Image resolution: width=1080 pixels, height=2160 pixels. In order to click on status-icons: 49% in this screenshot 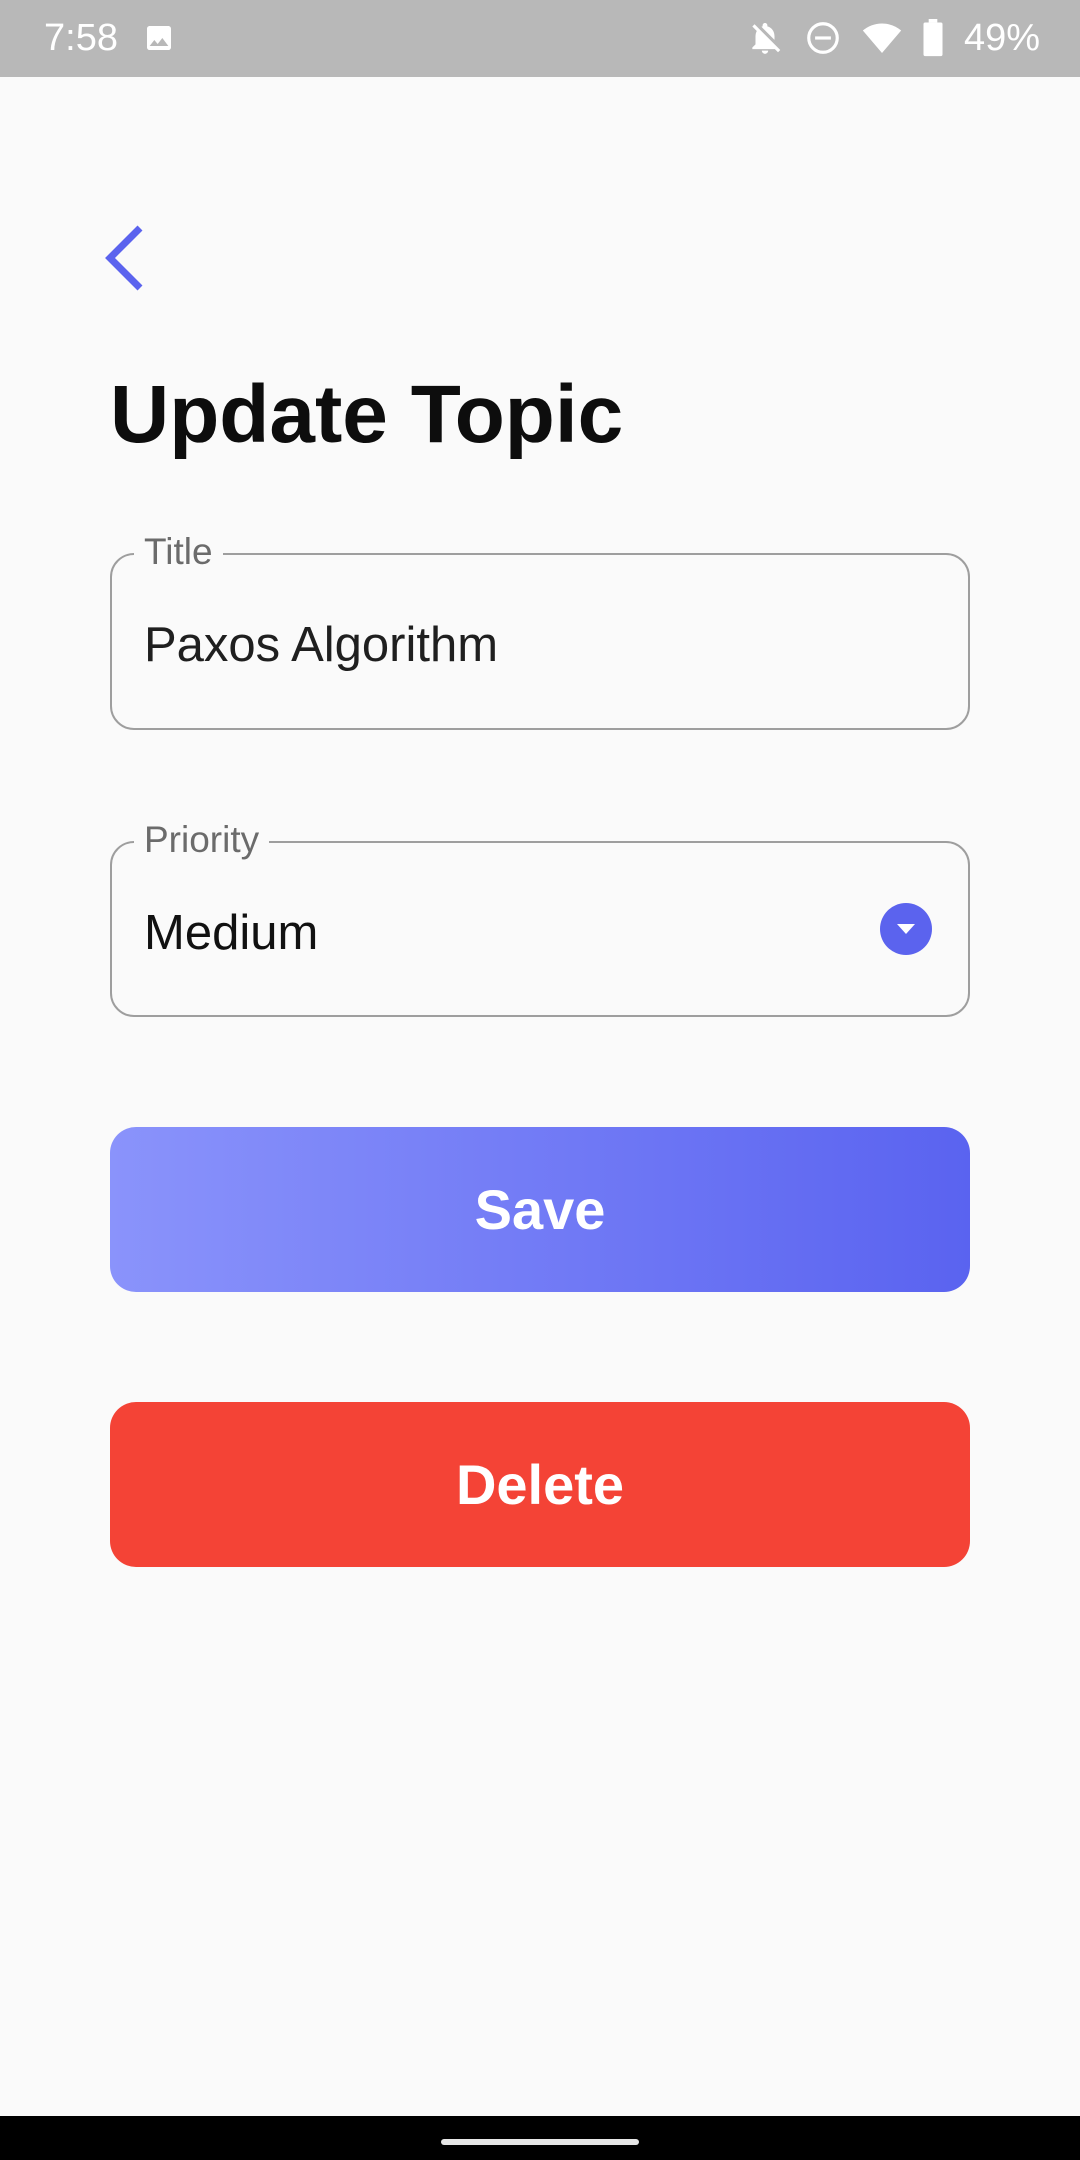, I will do `click(893, 38)`.